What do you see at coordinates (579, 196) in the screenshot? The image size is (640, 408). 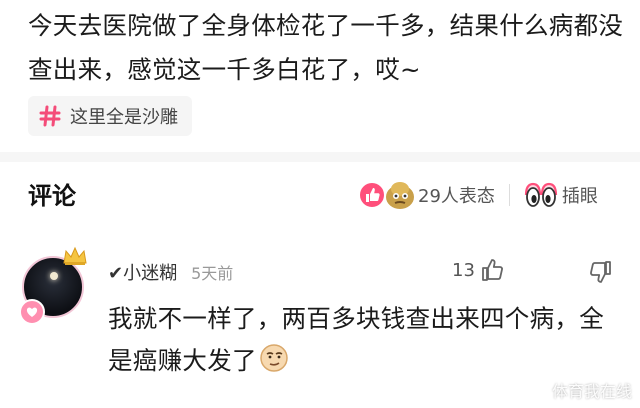 I see `eyes-label: 插眼` at bounding box center [579, 196].